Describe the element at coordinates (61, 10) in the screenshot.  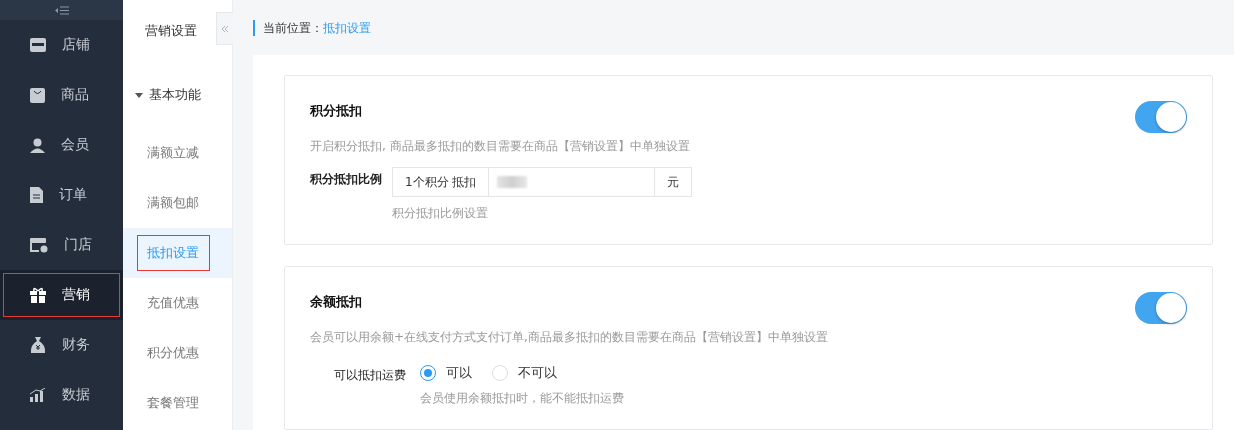
I see `menu-icon` at that location.